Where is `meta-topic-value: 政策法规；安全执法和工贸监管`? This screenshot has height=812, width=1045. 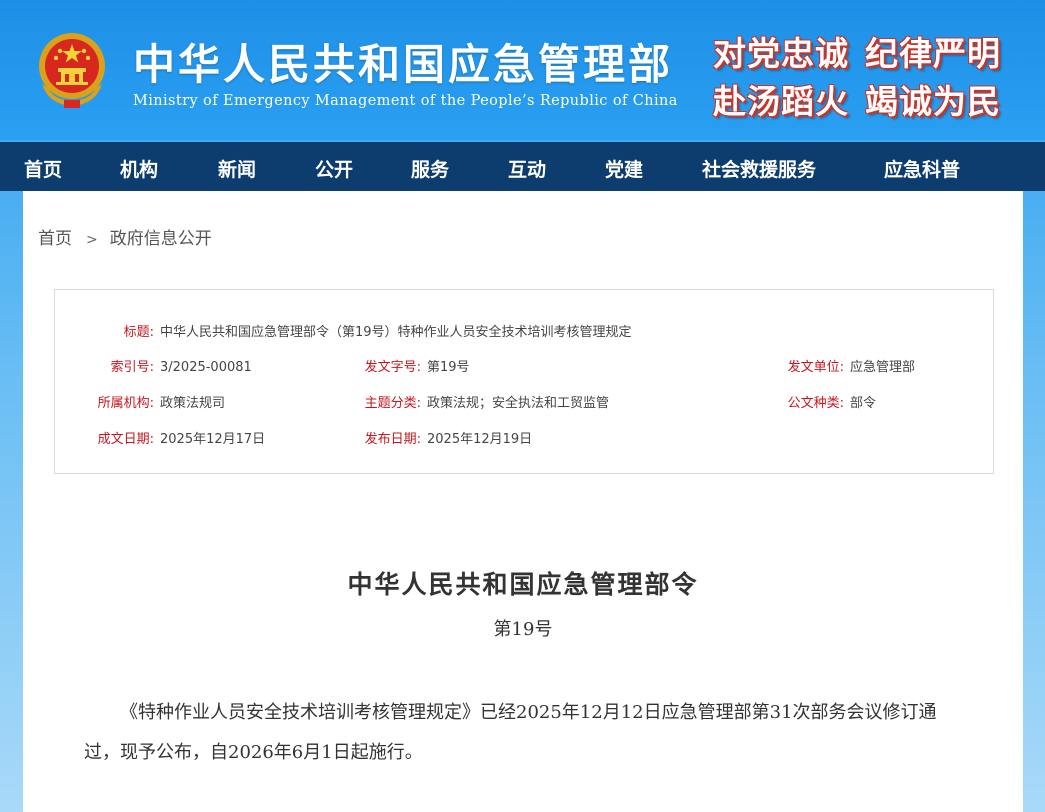
meta-topic-value: 政策法规；安全执法和工贸监管 is located at coordinates (518, 403).